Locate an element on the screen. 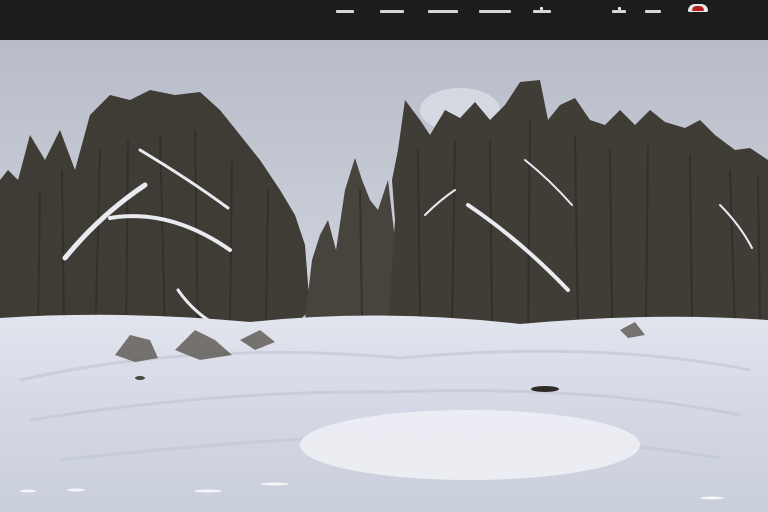 Image resolution: width=768 pixels, height=512 pixels. snow-bright-patch is located at coordinates (470, 445).